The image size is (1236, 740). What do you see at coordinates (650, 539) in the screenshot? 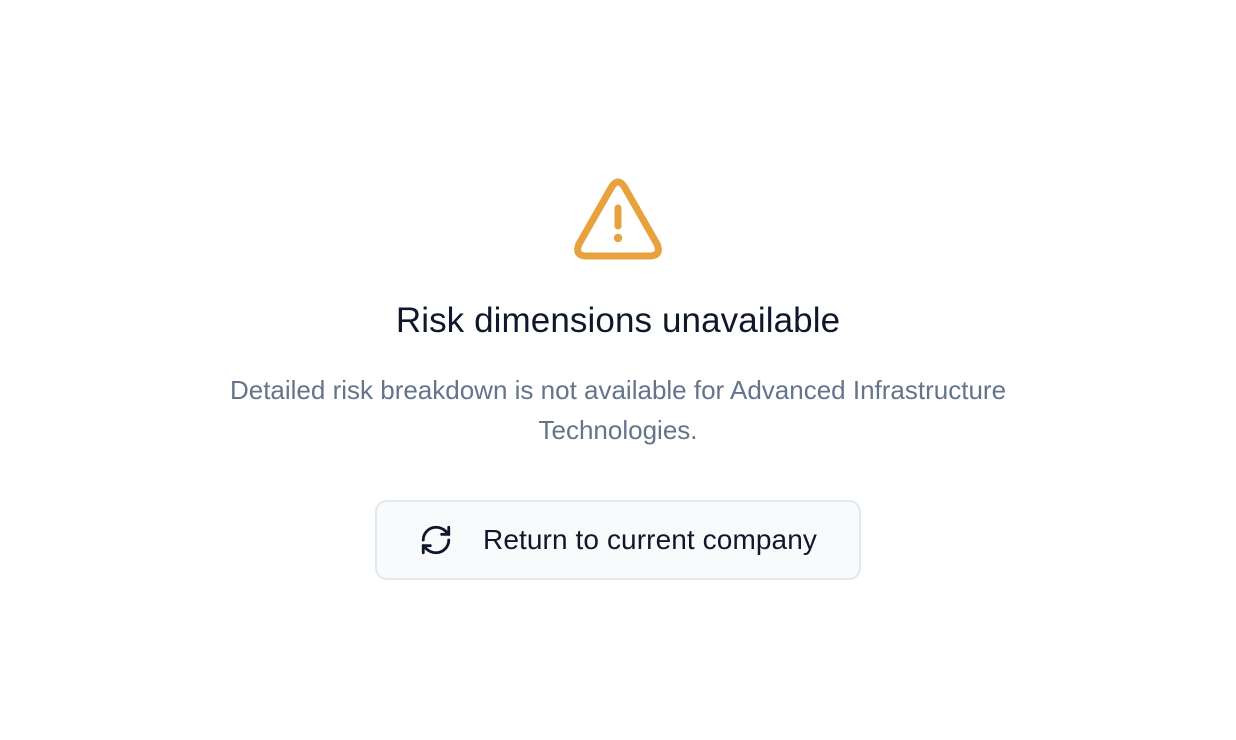
I see `button-label: Return to current company` at bounding box center [650, 539].